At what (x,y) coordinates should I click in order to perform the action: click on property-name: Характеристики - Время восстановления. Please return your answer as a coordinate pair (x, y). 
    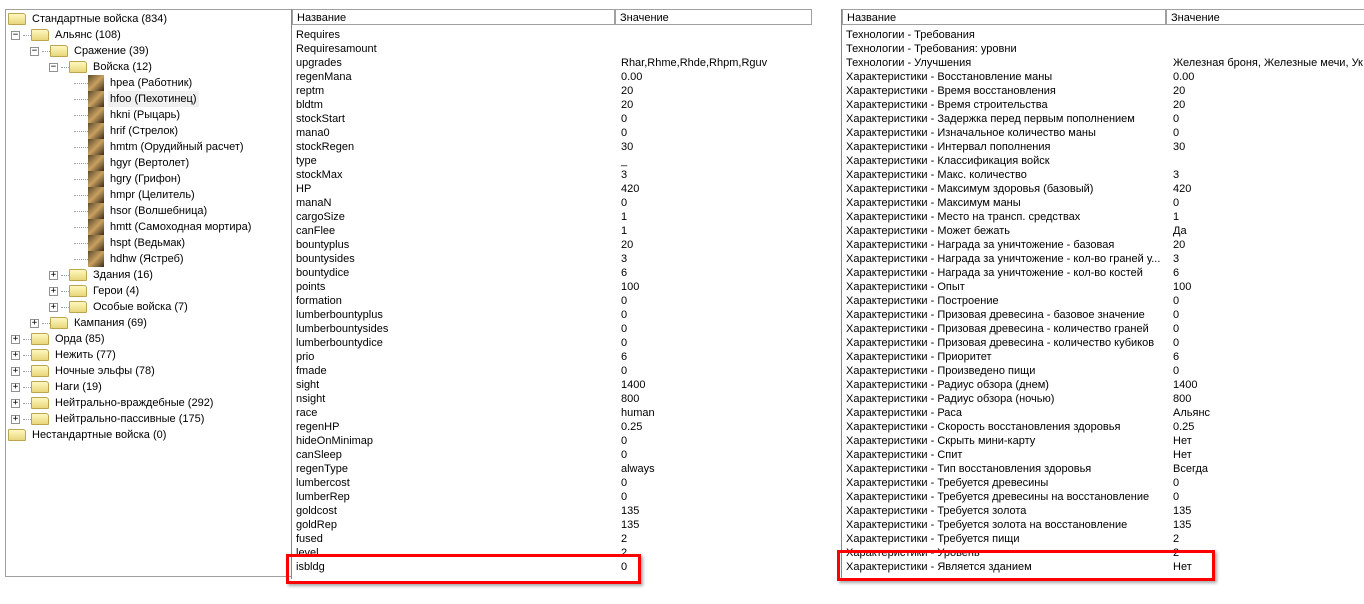
    Looking at the image, I should click on (951, 91).